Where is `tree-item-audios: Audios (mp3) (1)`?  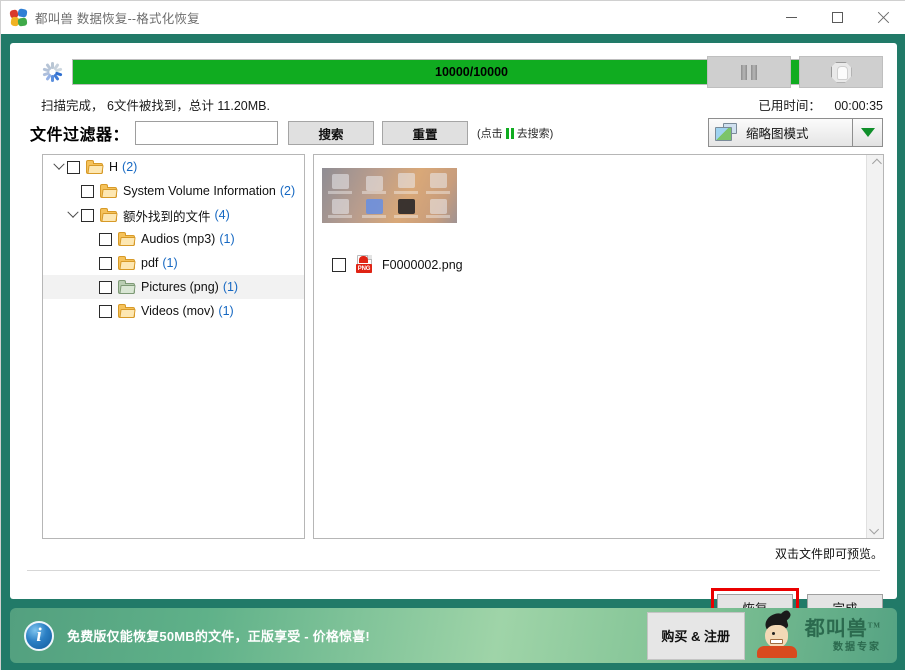
tree-item-audios: Audios (mp3) (1) is located at coordinates (173, 239).